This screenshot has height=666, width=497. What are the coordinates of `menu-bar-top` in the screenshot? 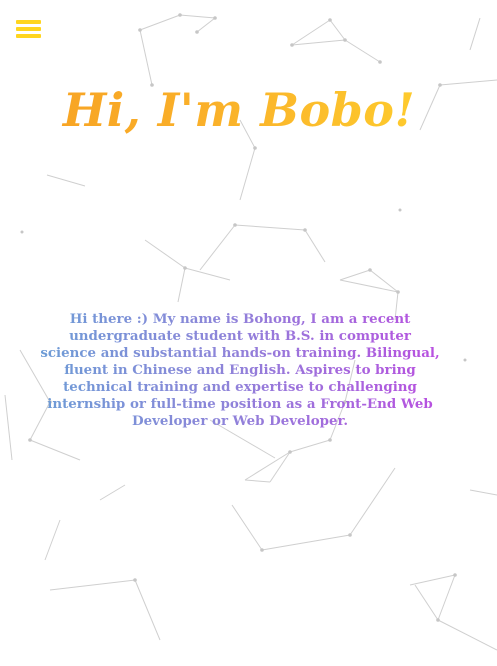 It's located at (28, 22).